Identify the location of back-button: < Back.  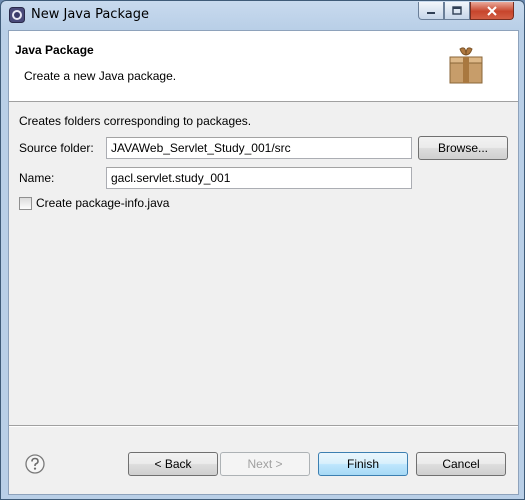
(173, 464).